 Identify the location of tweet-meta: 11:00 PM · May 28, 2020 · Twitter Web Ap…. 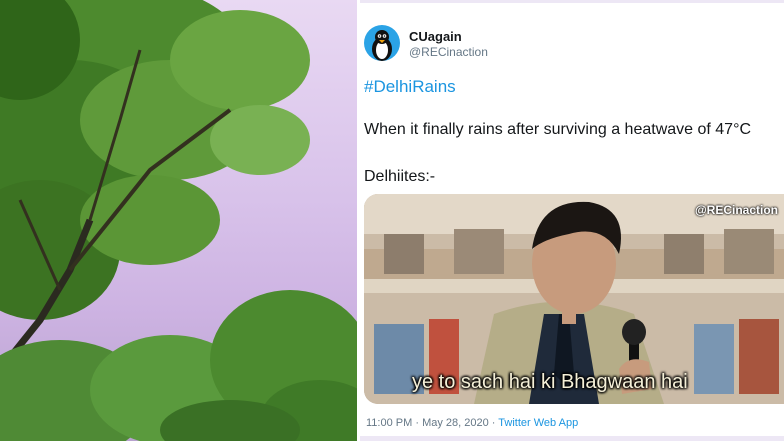
(472, 423).